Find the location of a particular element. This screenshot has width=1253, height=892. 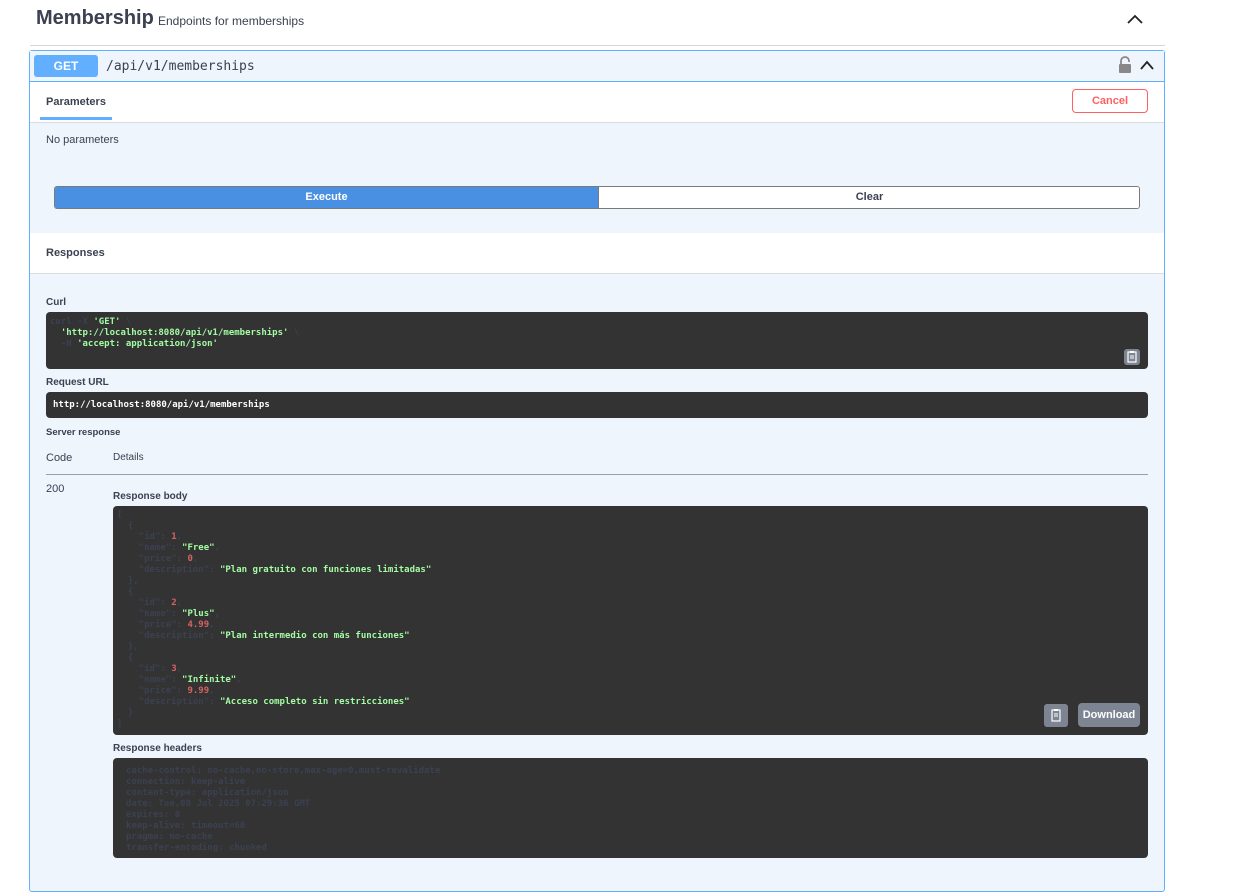

operation-path: /api/v1/memberships is located at coordinates (180, 66).